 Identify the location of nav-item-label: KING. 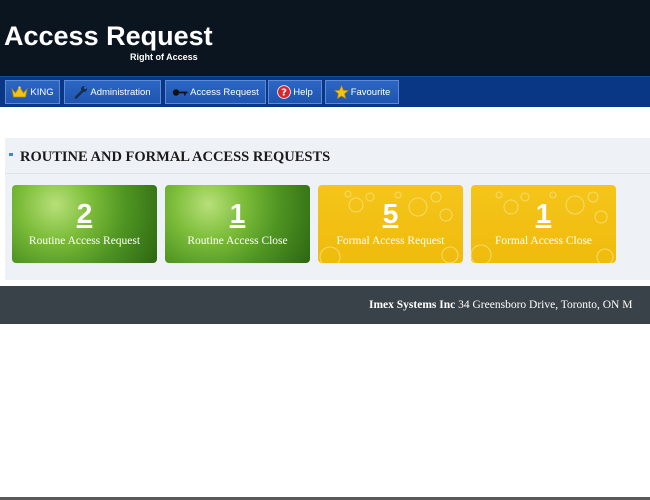
(42, 92).